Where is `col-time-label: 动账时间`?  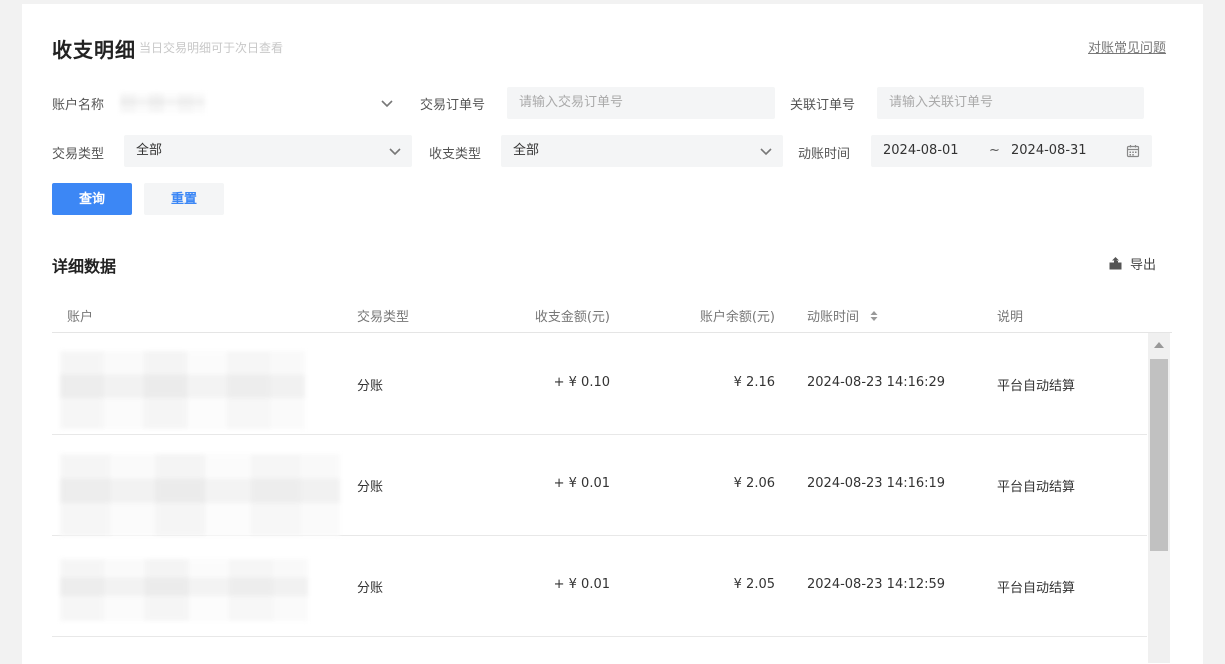
col-time-label: 动账时间 is located at coordinates (833, 317).